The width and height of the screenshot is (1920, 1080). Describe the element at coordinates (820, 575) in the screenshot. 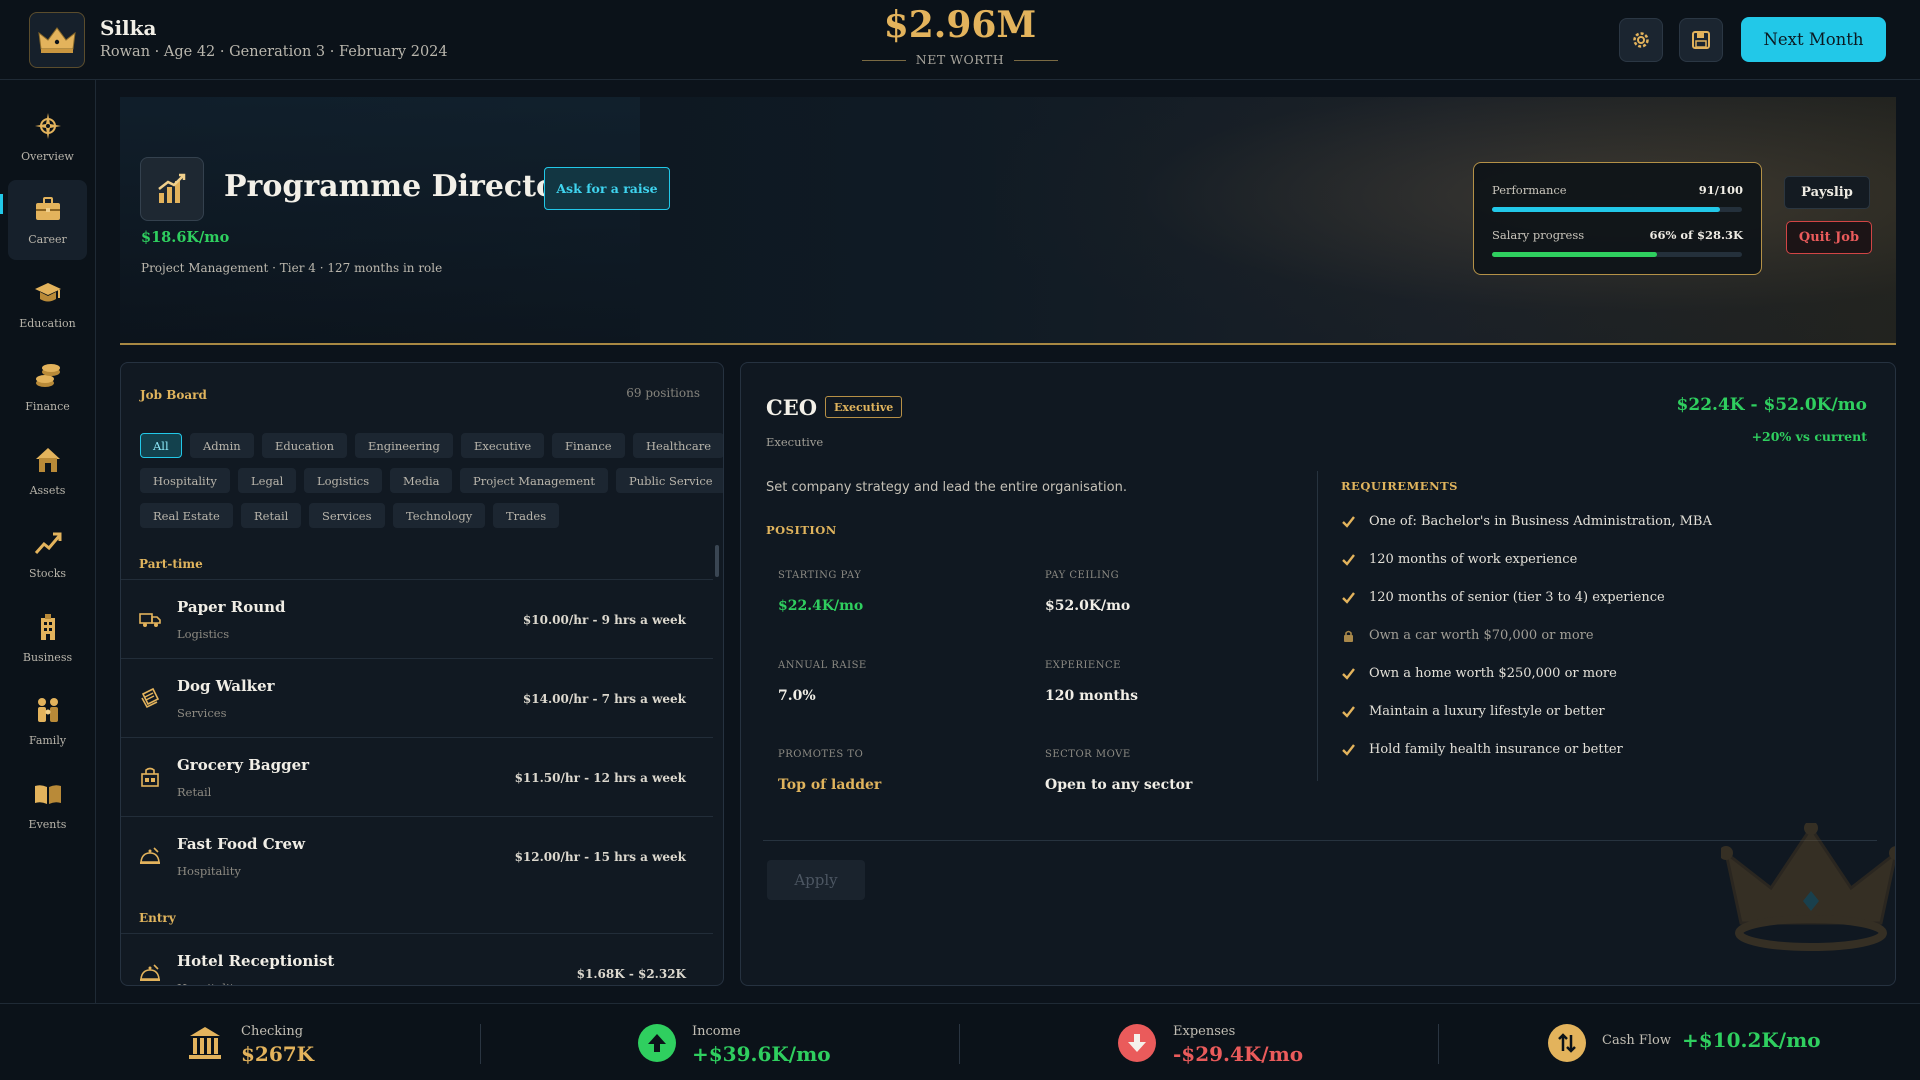

I see `starting-pay-label: STARTING PAY` at that location.